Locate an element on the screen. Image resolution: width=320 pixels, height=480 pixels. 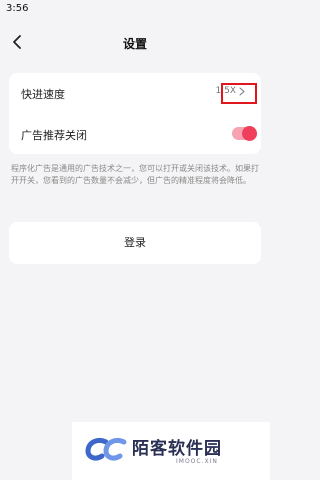
settings-card: 快进速度 1.5X 广告推荐关闭 is located at coordinates (135, 113).